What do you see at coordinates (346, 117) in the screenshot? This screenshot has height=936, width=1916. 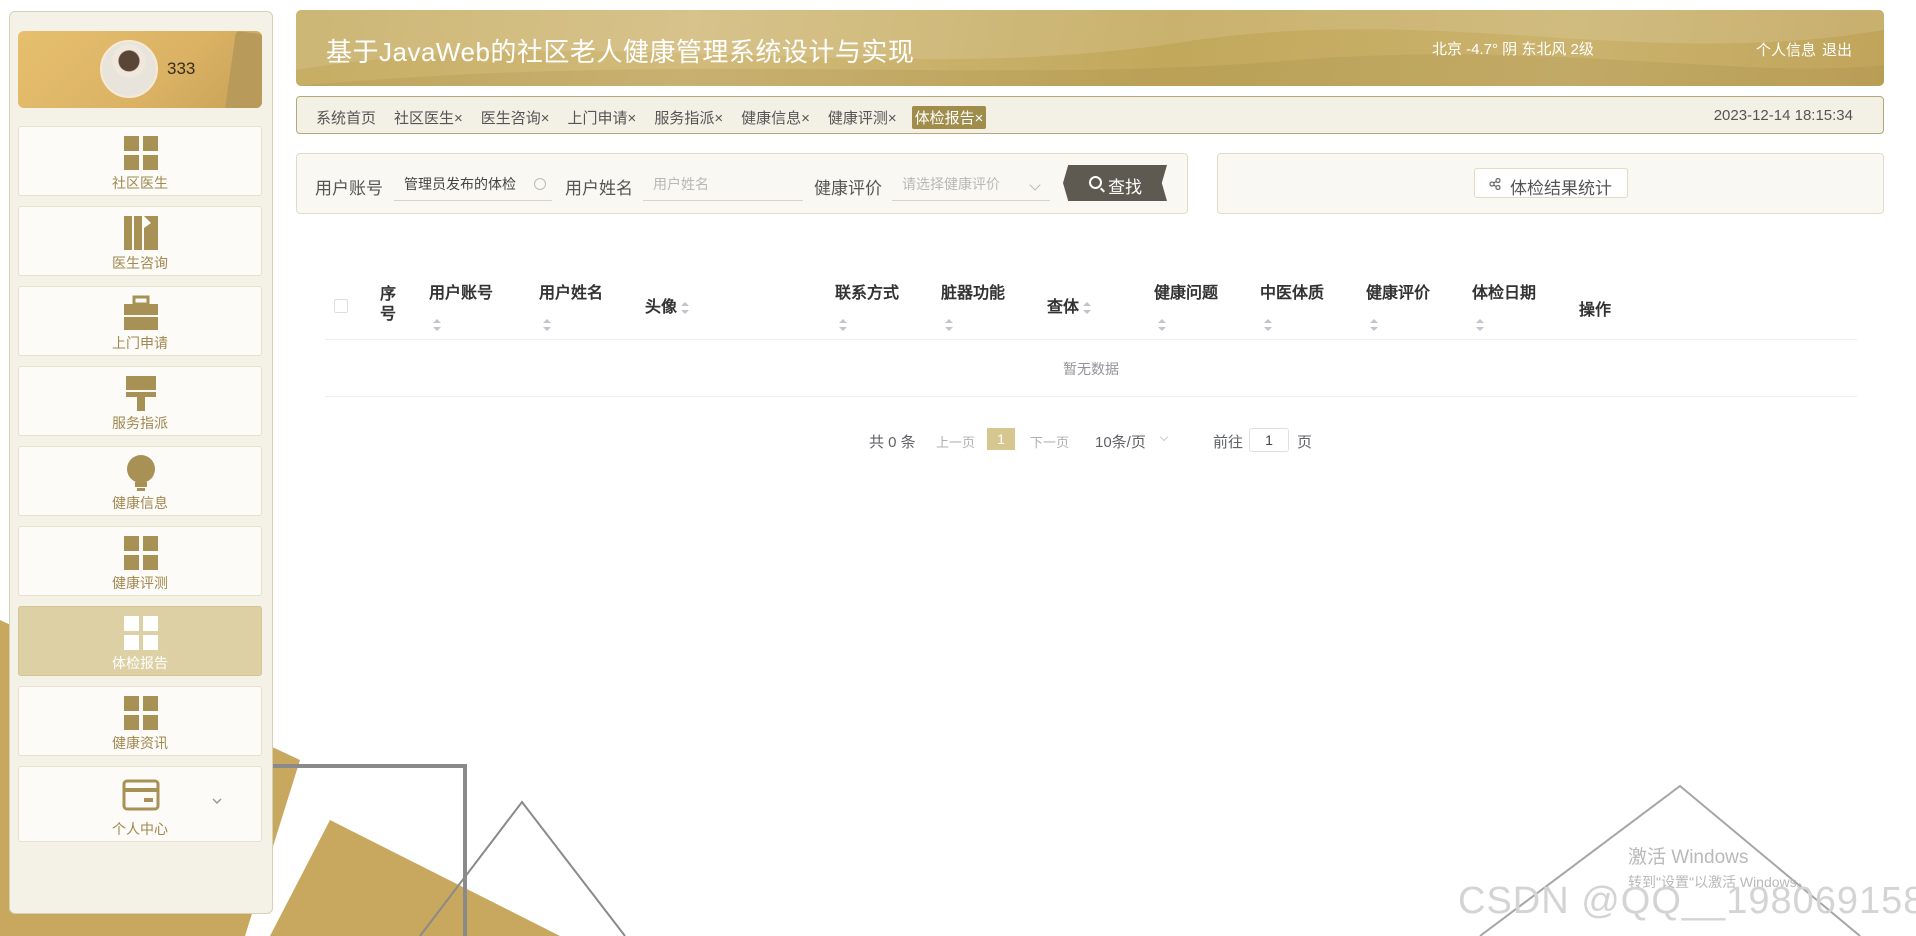 I see `tab-home: 系统首页` at bounding box center [346, 117].